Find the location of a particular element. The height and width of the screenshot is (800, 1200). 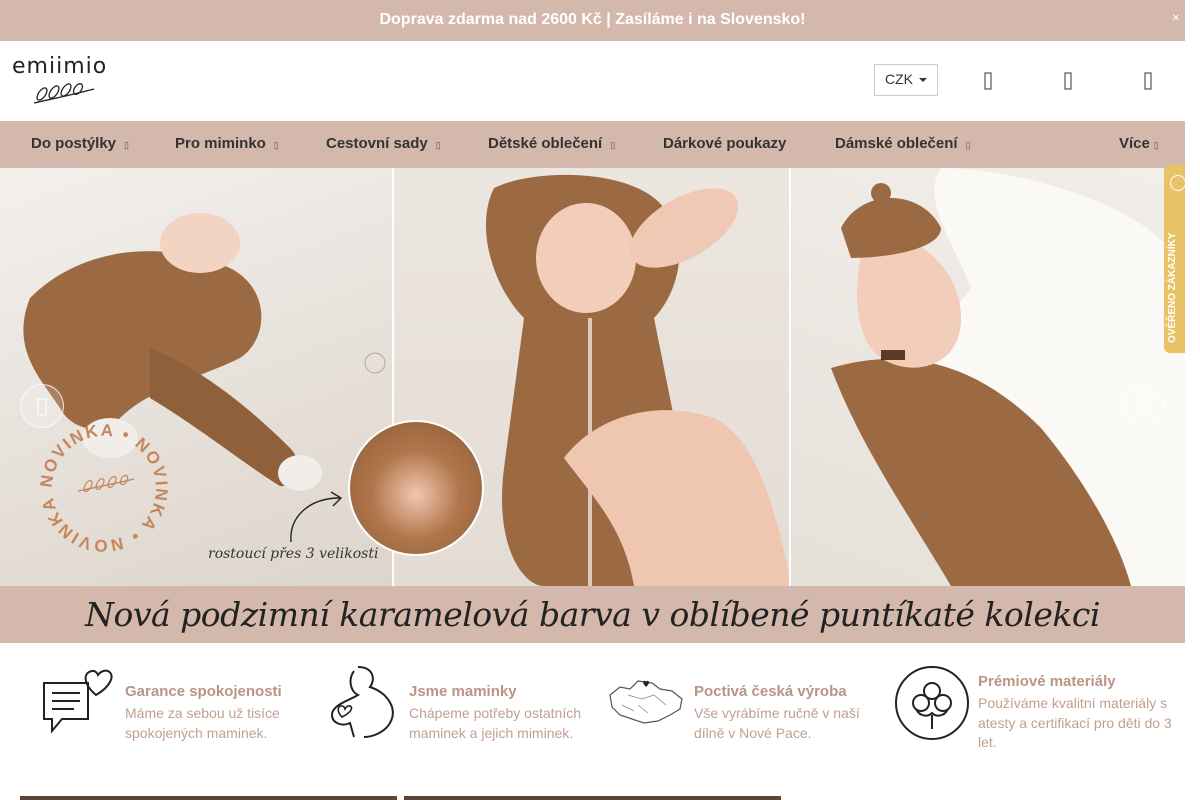

verified-reviews-label: OVĚŘENO ZÁKAZNÍKY is located at coordinates (1172, 287).